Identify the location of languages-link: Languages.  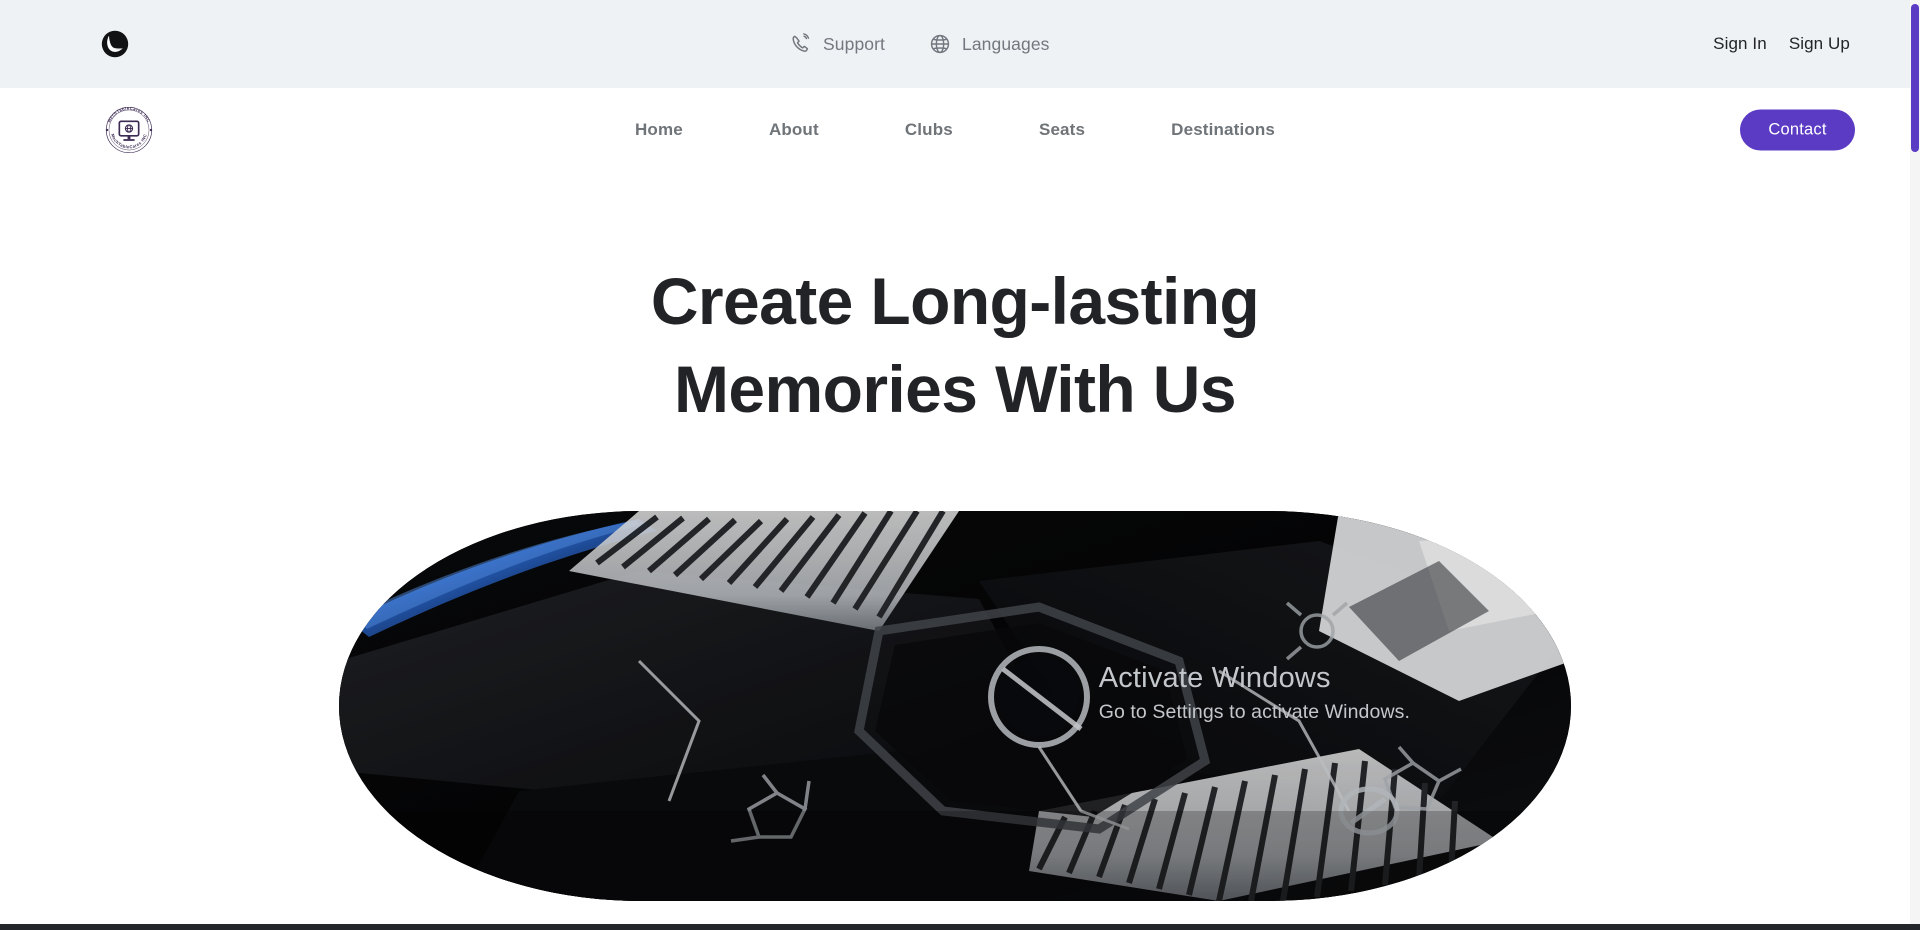
(989, 44).